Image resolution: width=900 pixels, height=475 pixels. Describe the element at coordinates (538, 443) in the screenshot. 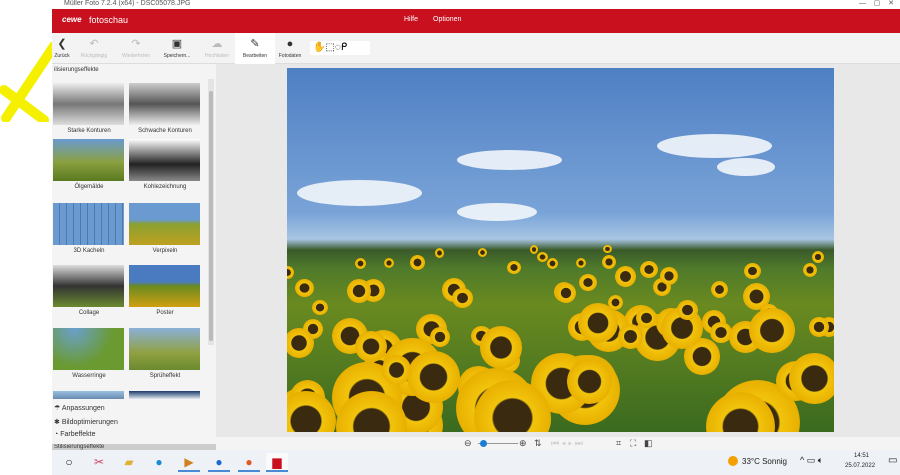

I see `sort-icon: ⇅` at that location.